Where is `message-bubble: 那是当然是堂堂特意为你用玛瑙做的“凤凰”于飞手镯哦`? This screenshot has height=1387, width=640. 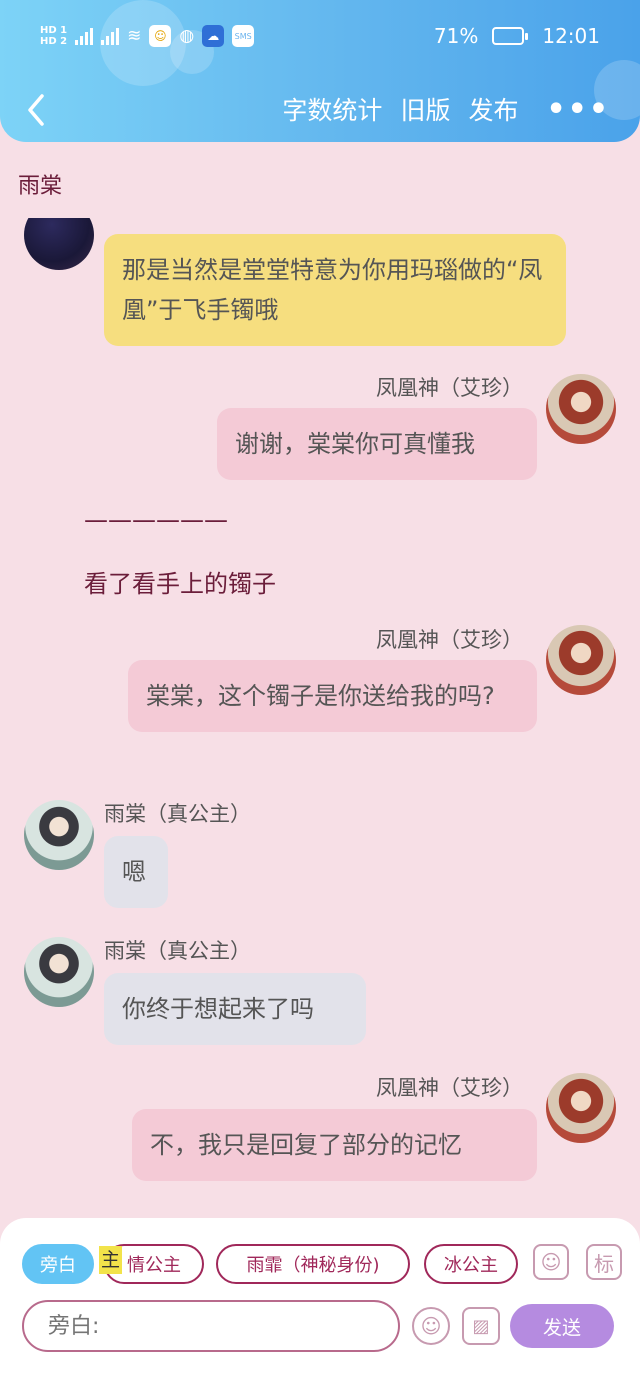 message-bubble: 那是当然是堂堂特意为你用玛瑙做的“凤凰”于飞手镯哦 is located at coordinates (335, 290).